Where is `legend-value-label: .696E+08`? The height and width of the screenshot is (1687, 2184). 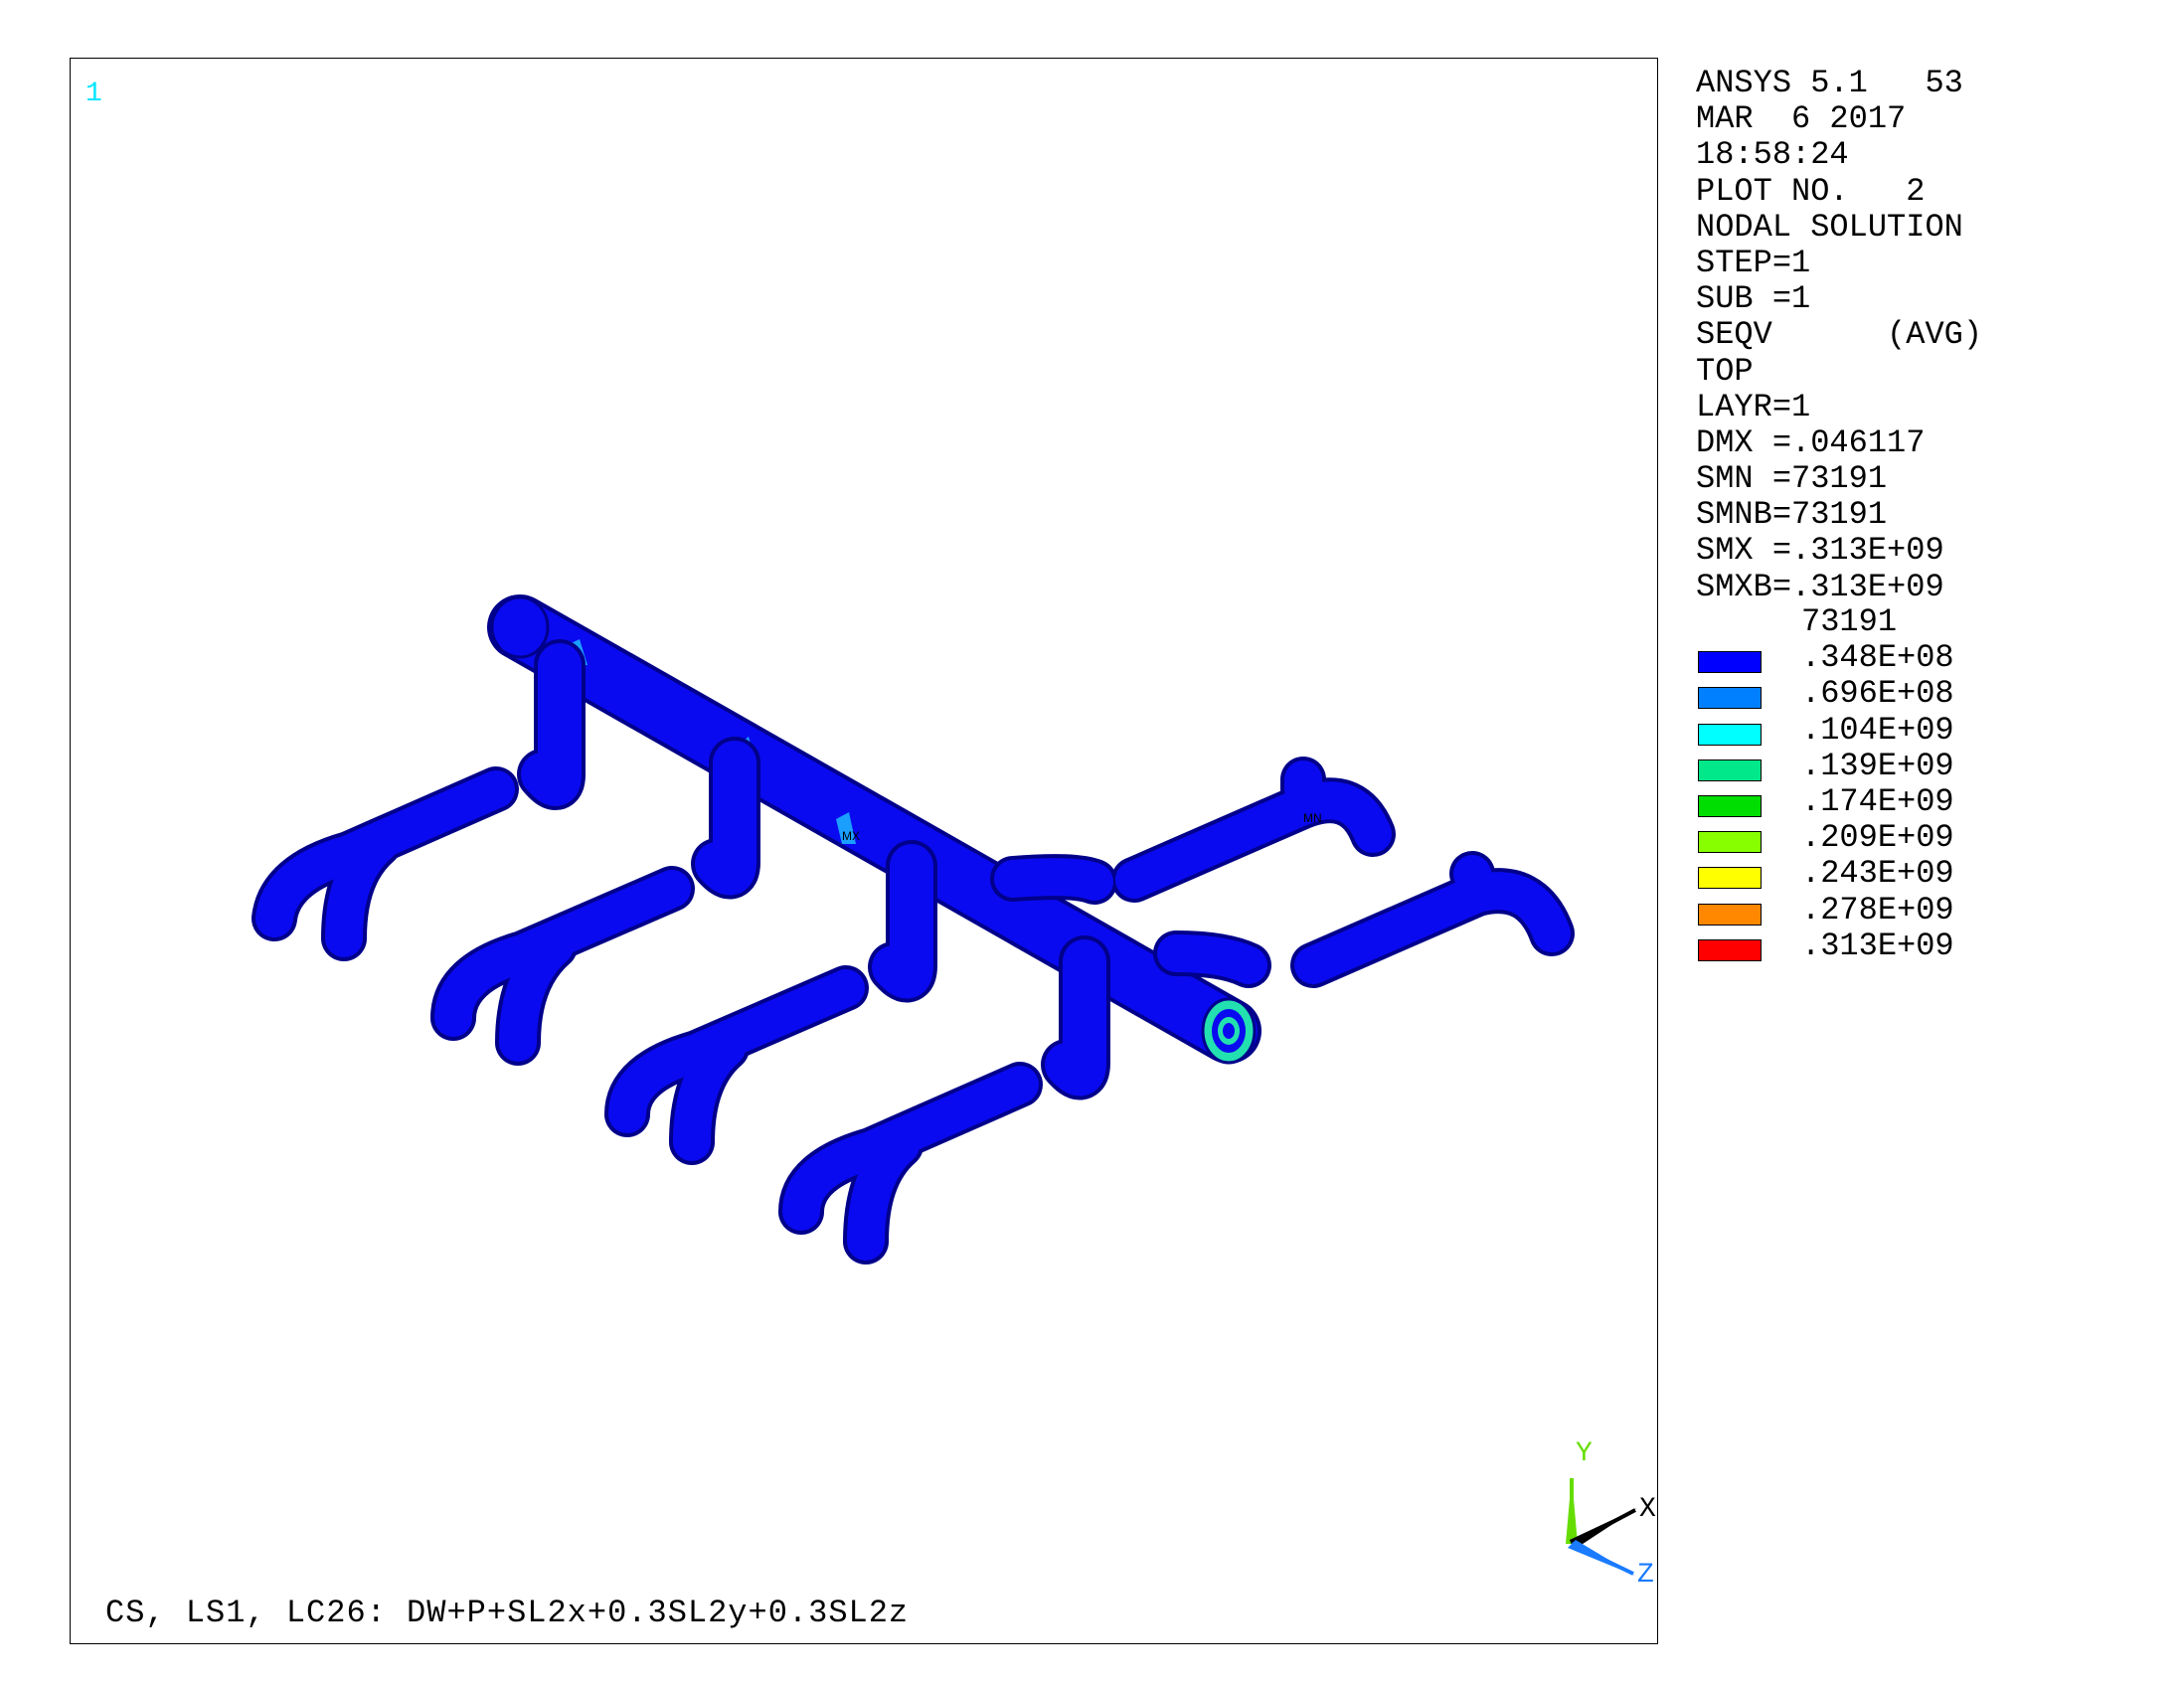 legend-value-label: .696E+08 is located at coordinates (1877, 694).